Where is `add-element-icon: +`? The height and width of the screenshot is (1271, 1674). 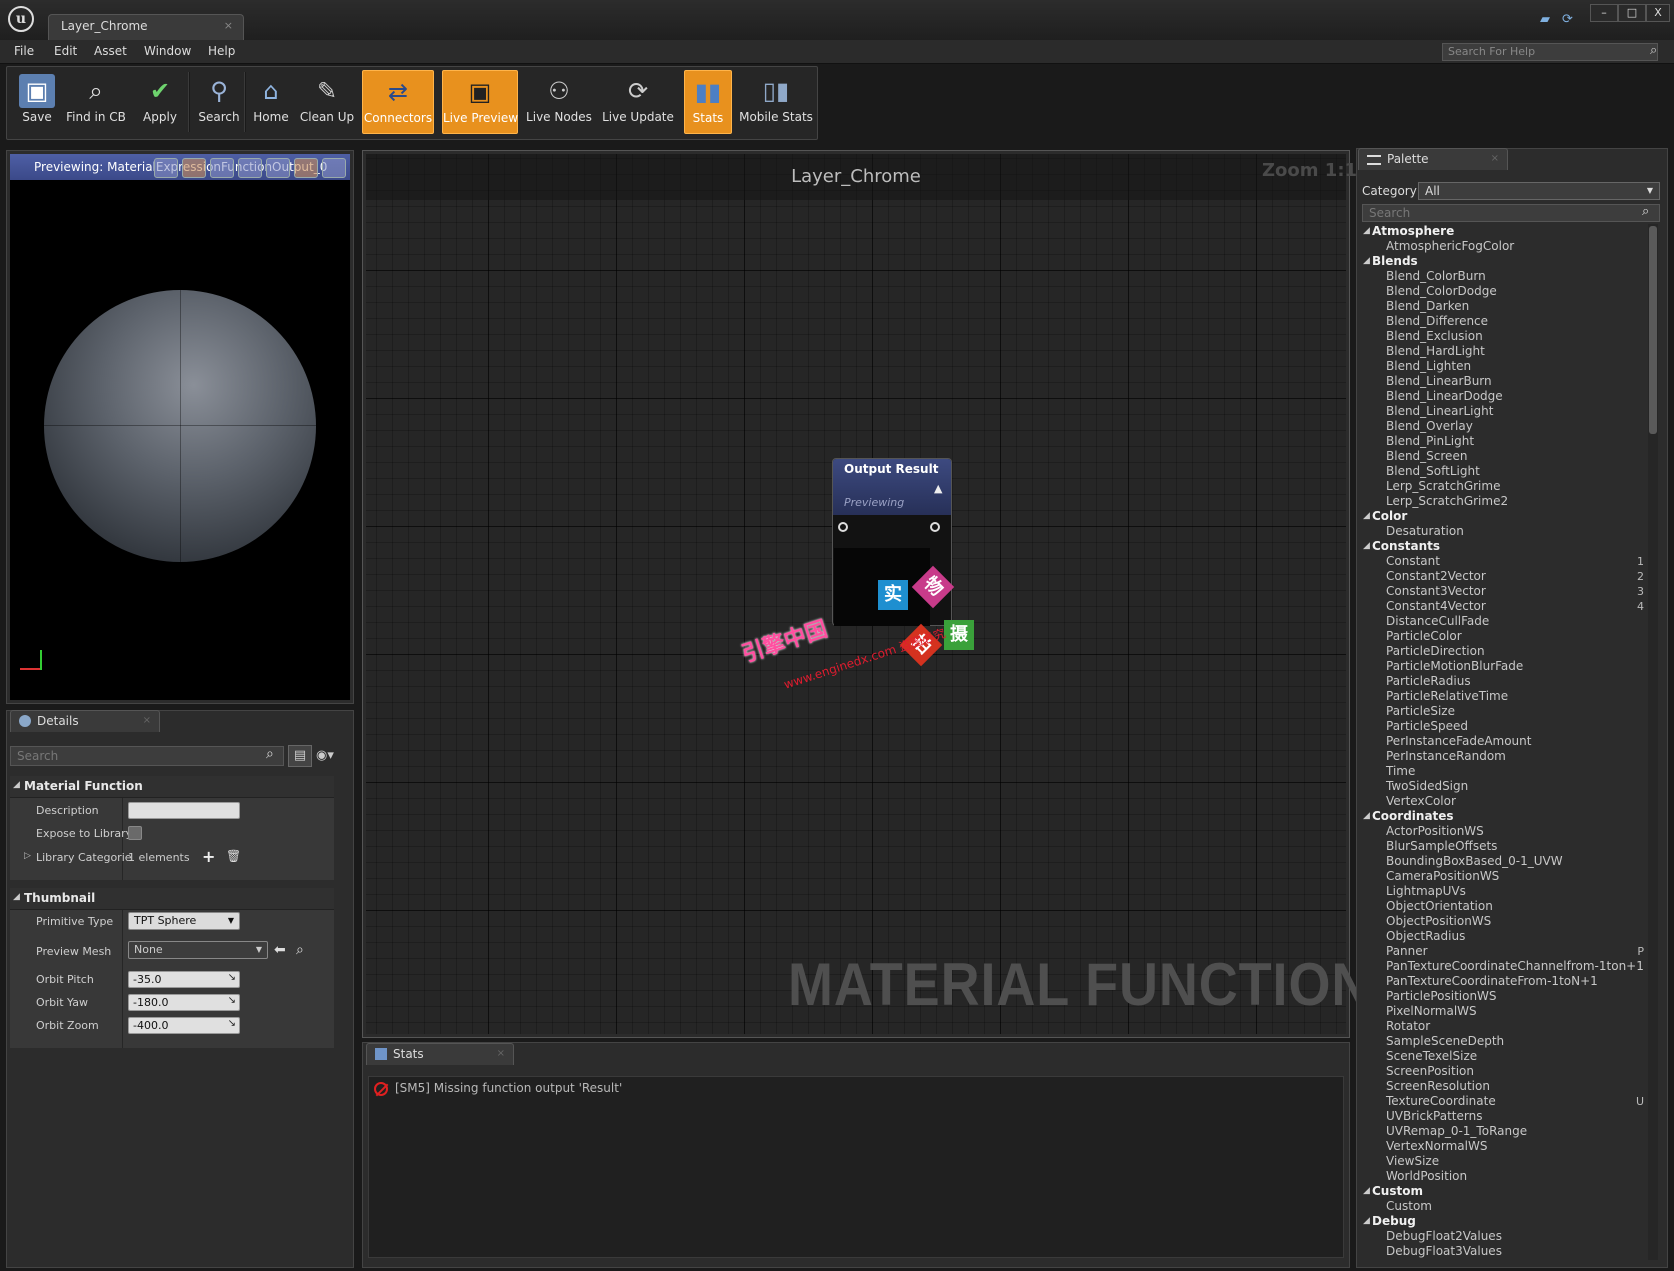 add-element-icon: + is located at coordinates (208, 856).